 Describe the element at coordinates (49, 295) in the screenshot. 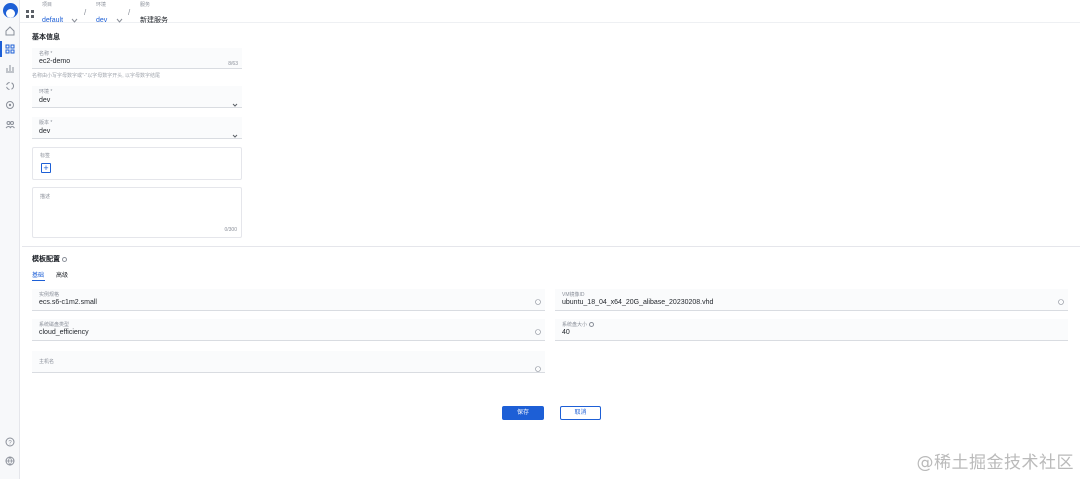

I see `instance-type-label: 实例规格` at that location.